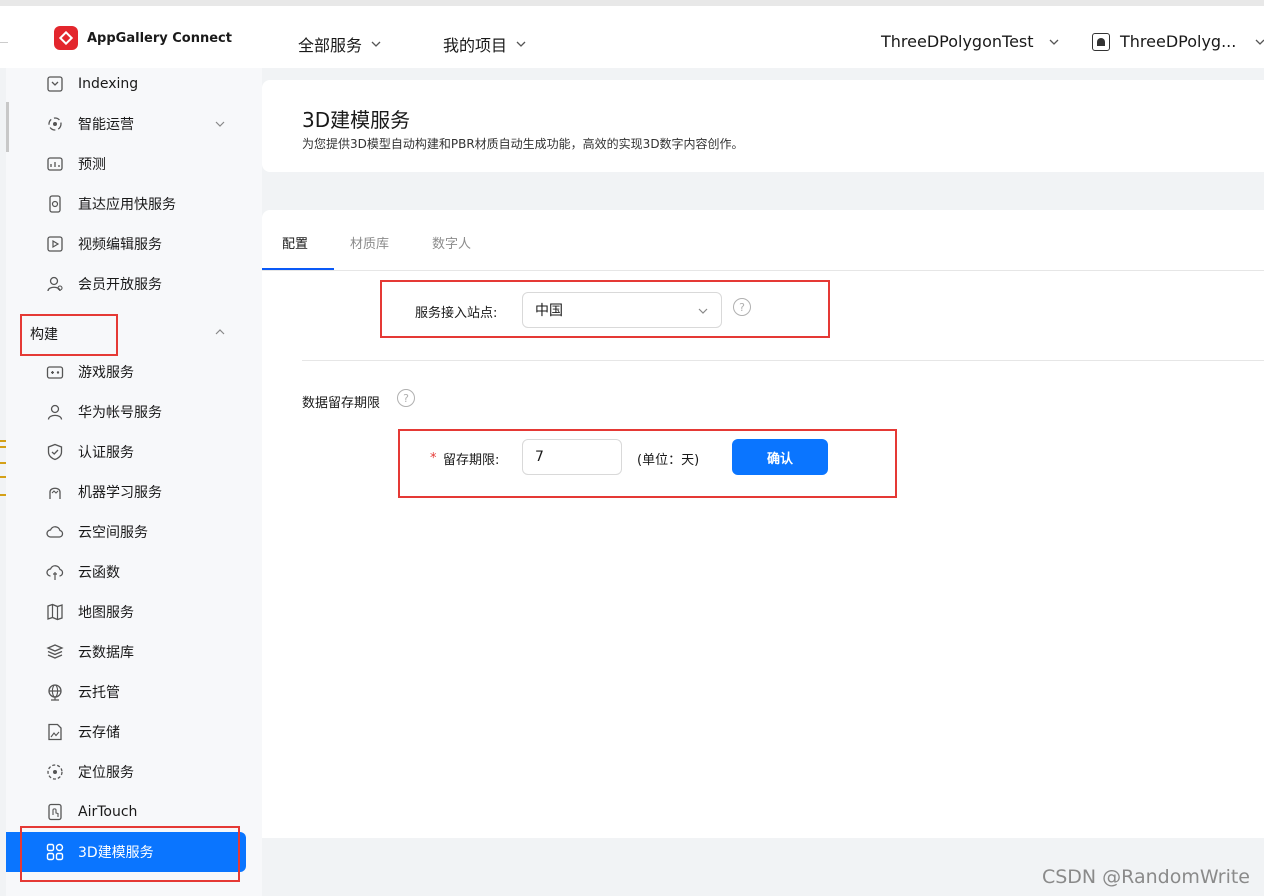 This screenshot has width=1264, height=896. What do you see at coordinates (55, 84) in the screenshot?
I see `index-icon` at bounding box center [55, 84].